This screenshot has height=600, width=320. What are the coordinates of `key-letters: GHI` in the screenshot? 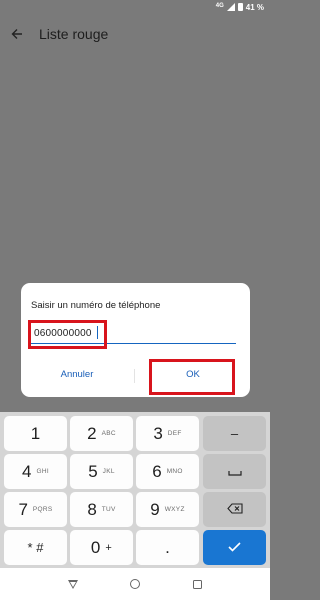 It's located at (42, 471).